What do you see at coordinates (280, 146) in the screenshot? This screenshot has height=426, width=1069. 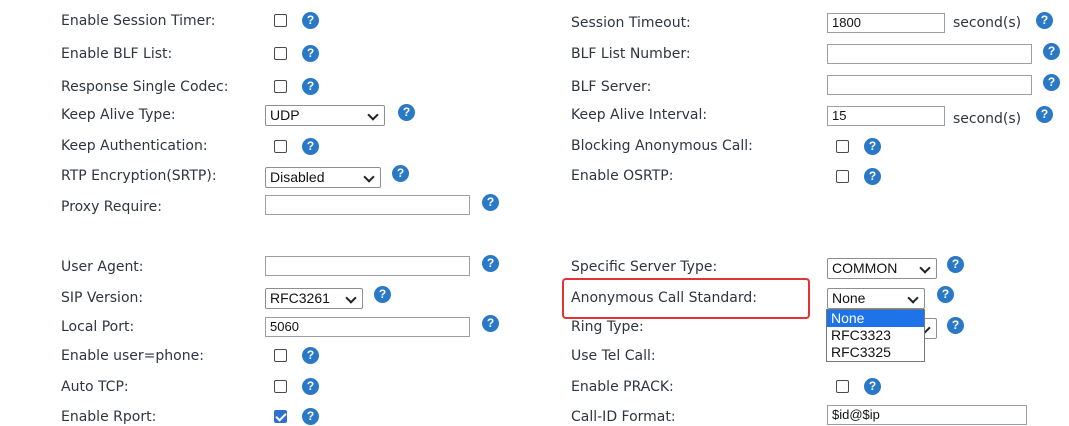 I see `keep-authentication-checkbox` at bounding box center [280, 146].